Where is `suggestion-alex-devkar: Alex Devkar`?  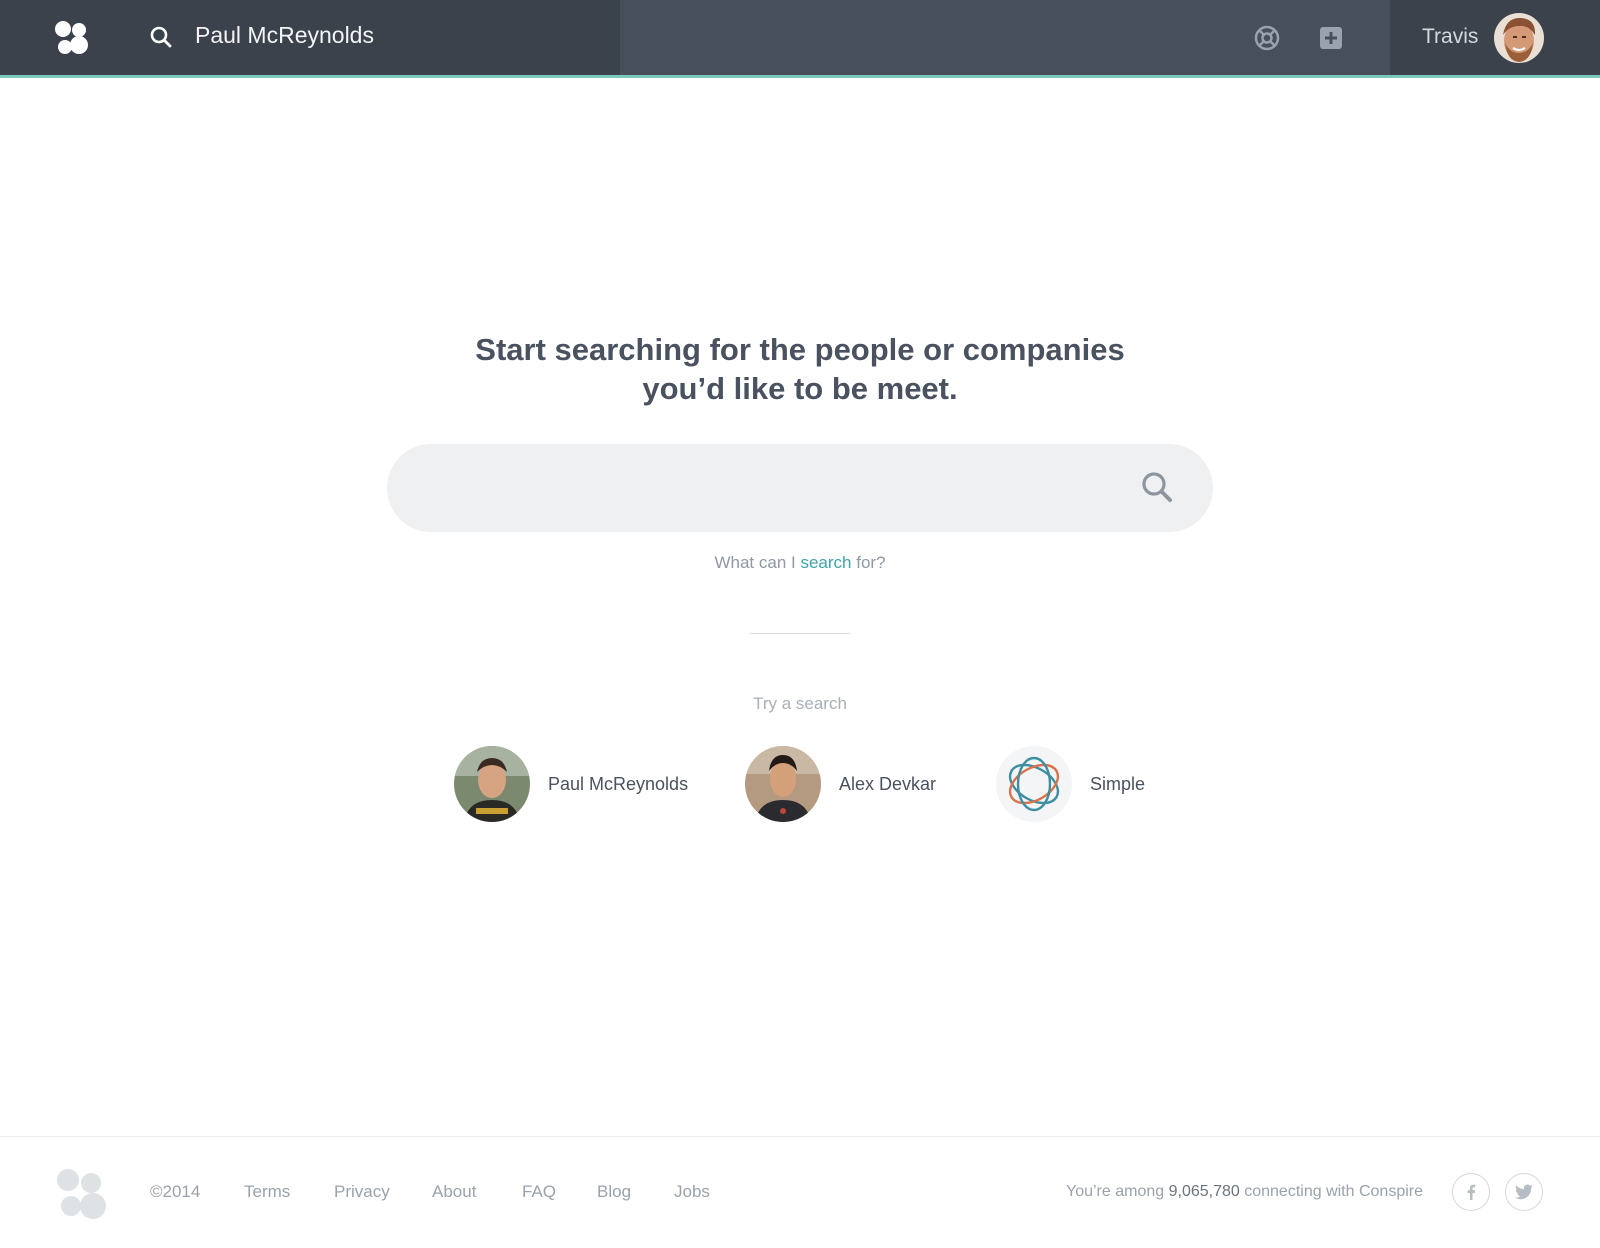 suggestion-alex-devkar: Alex Devkar is located at coordinates (840, 784).